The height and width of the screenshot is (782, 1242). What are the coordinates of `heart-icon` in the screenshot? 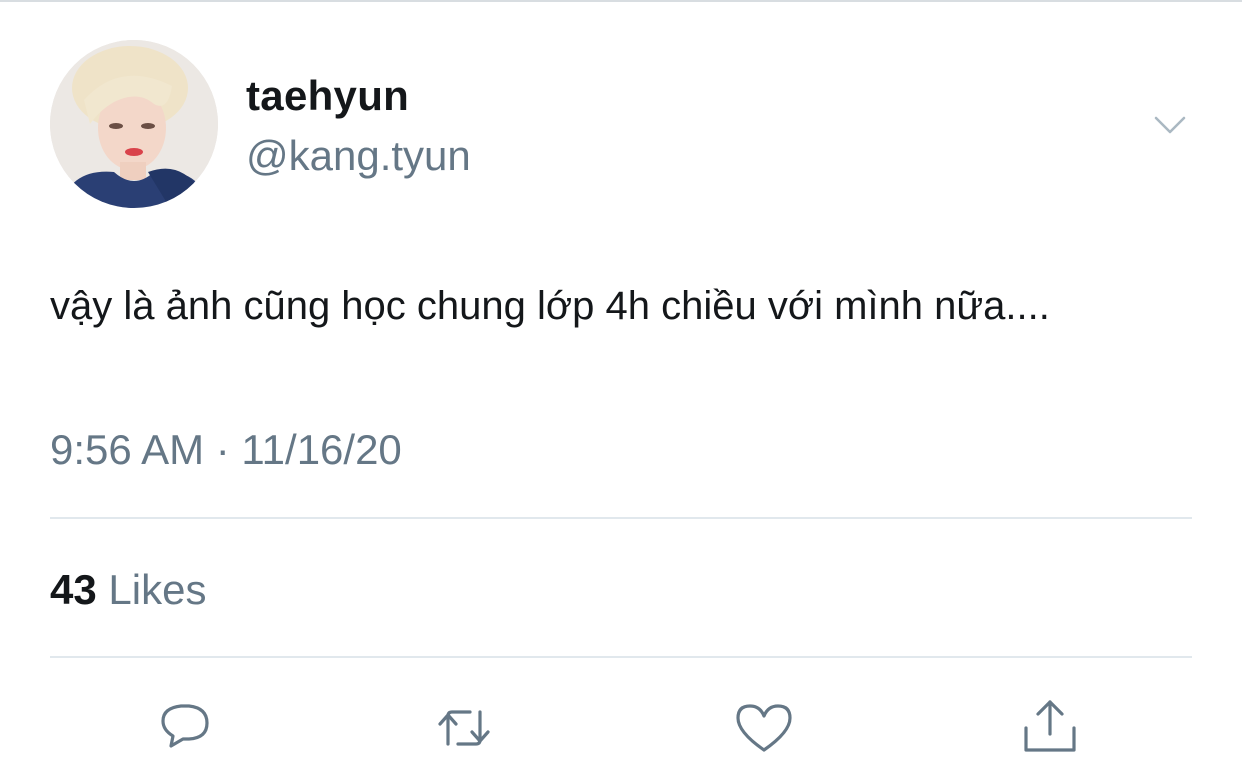 It's located at (764, 728).